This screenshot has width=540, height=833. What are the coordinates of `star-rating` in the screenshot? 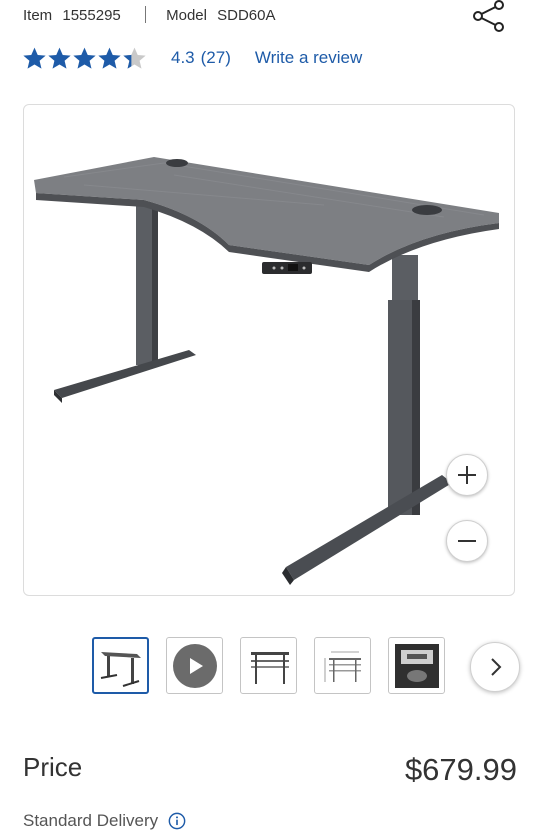 It's located at (84, 58).